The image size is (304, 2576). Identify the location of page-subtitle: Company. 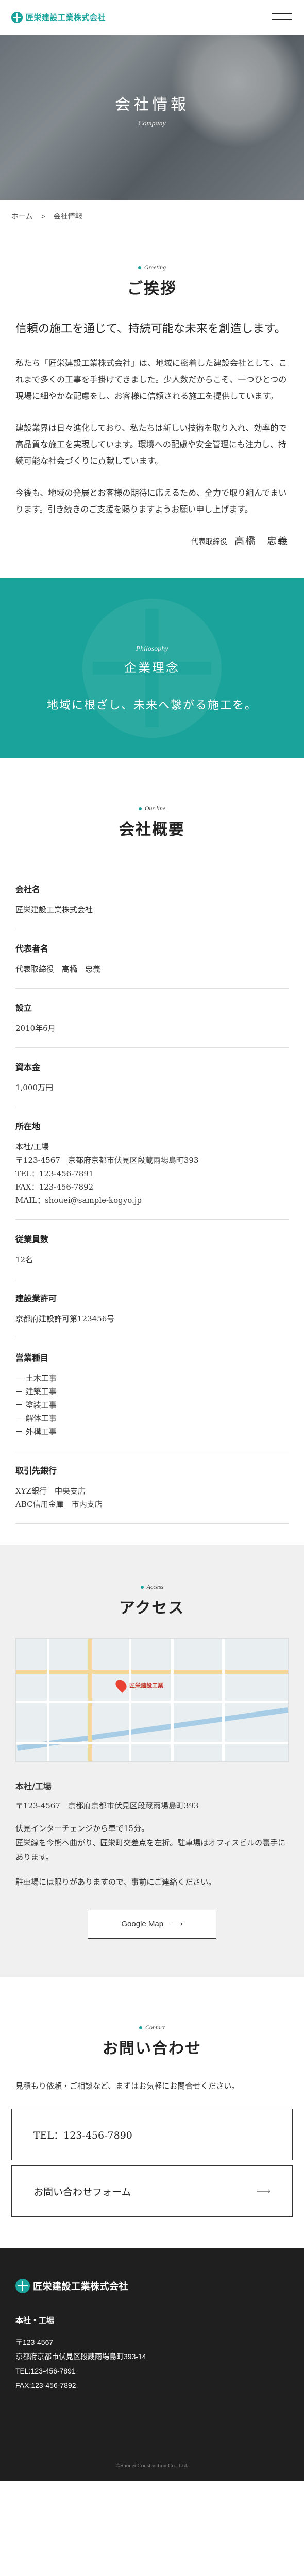
(152, 124).